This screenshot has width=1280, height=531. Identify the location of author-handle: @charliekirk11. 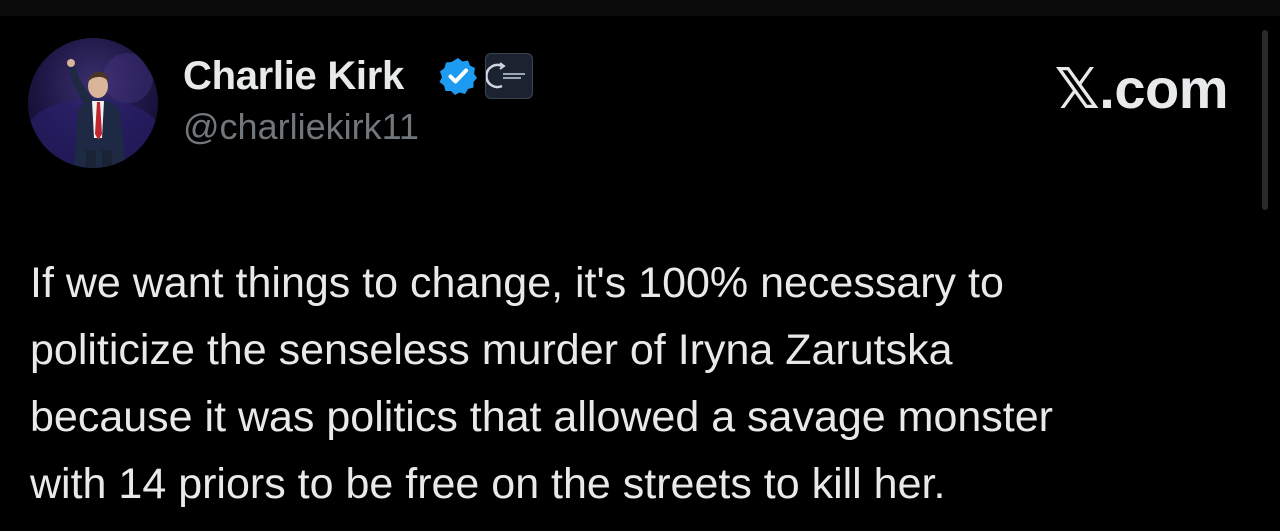
(301, 127).